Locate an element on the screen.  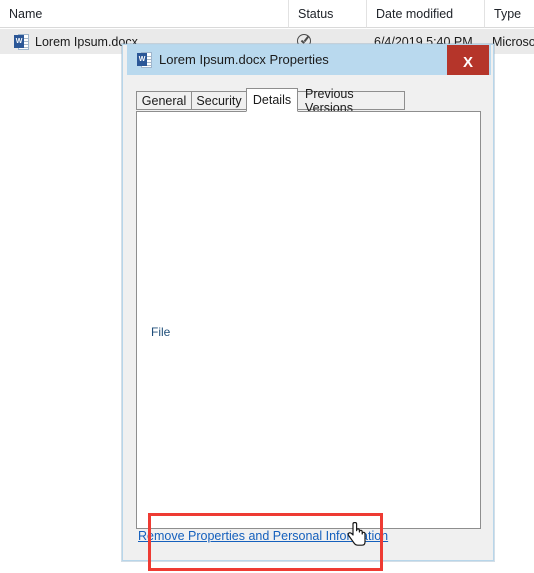
titlebar-word-document-icon: W is located at coordinates (144, 60).